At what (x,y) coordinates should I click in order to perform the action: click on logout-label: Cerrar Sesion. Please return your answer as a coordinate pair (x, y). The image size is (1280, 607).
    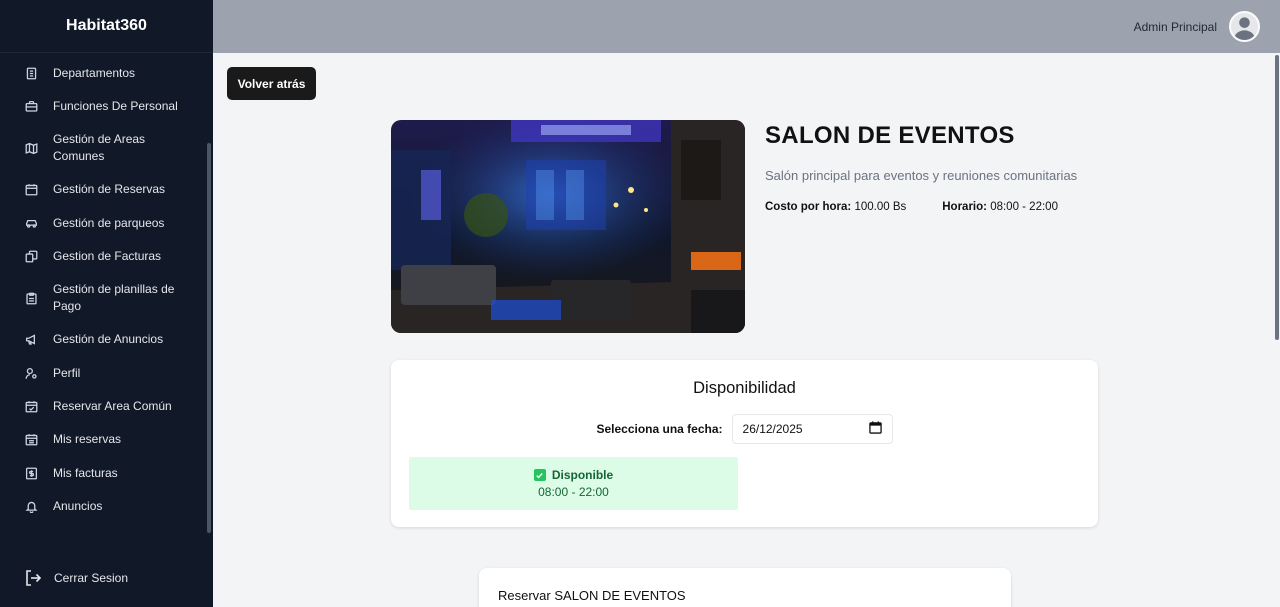
    Looking at the image, I should click on (91, 578).